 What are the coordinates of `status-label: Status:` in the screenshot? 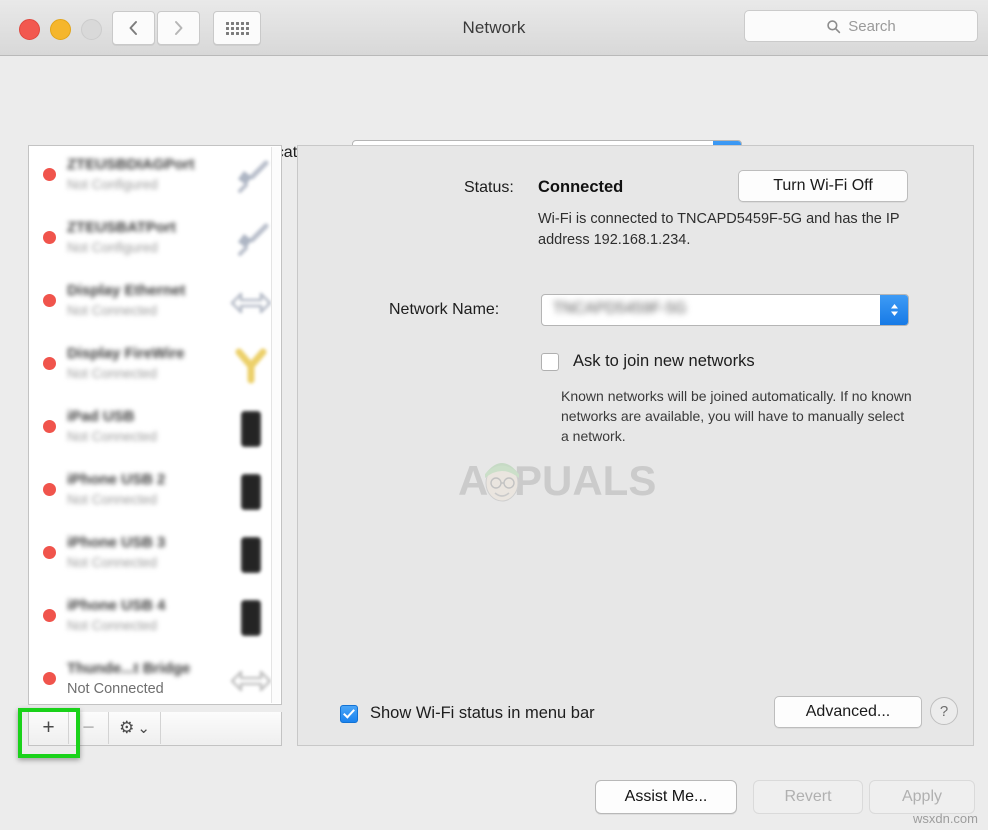 It's located at (489, 187).